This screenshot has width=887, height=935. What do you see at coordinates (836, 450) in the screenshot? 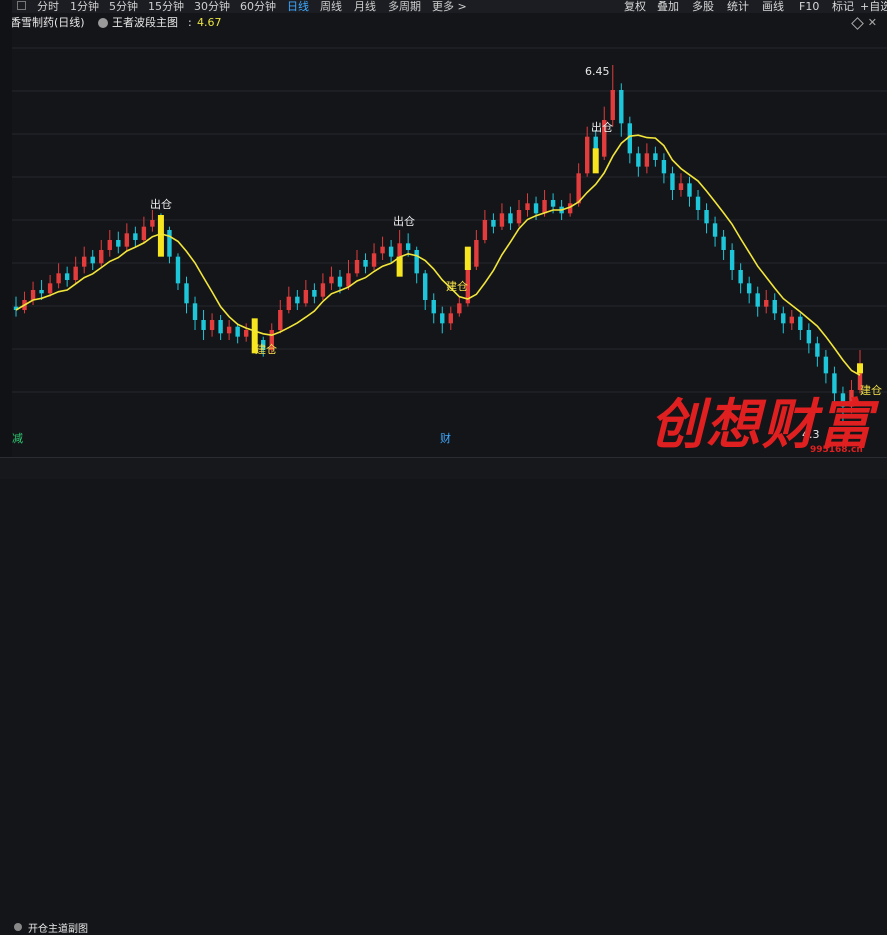
I see `watermark-url: 995168.cn` at bounding box center [836, 450].